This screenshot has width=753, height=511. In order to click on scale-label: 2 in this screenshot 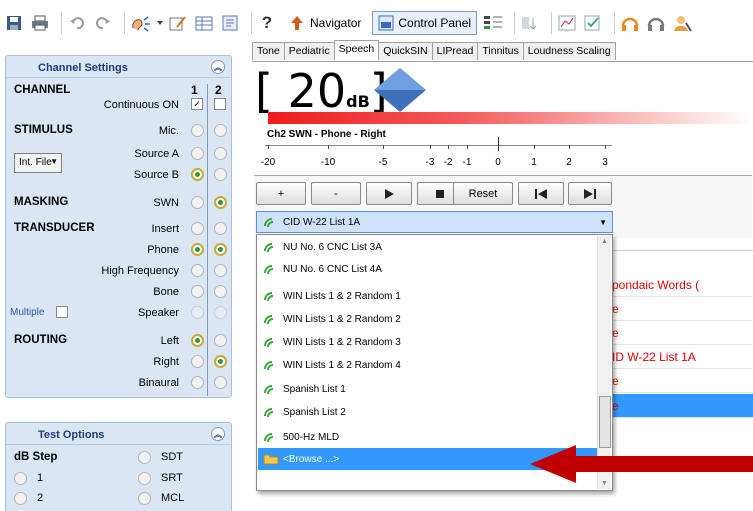, I will do `click(569, 162)`.